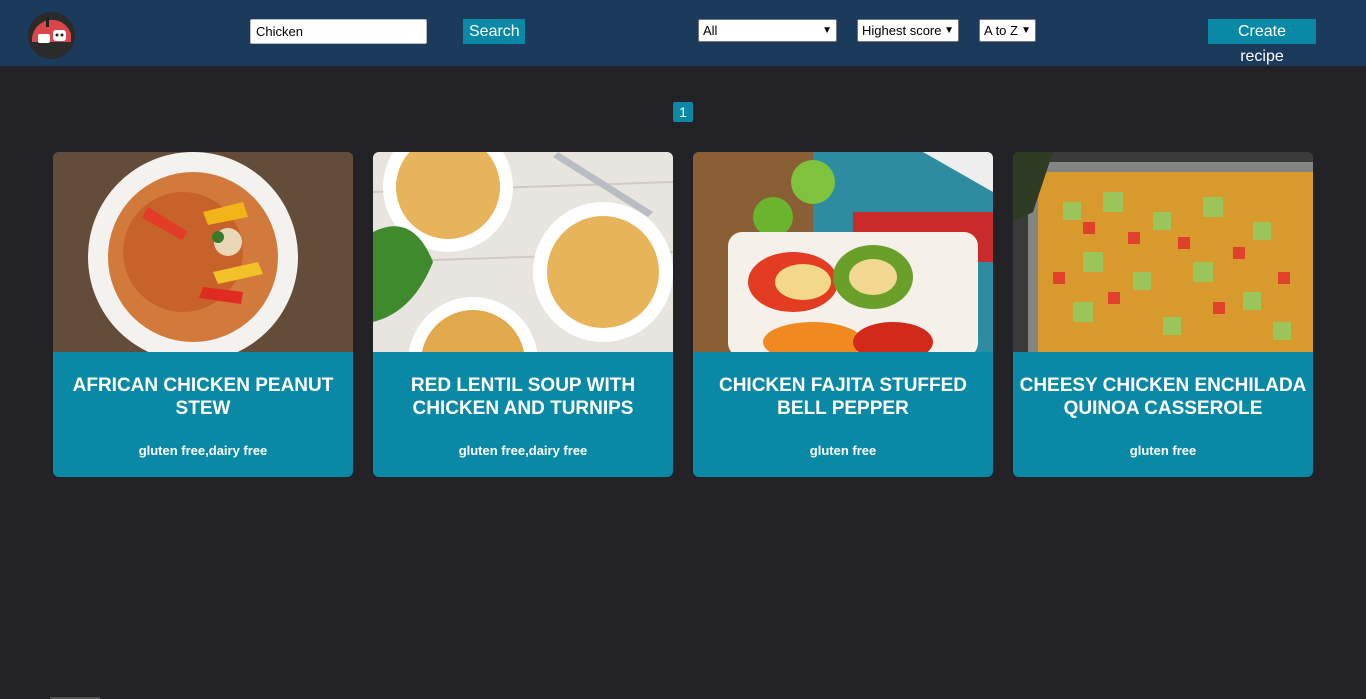 Image resolution: width=1366 pixels, height=699 pixels. I want to click on recipe-title: Red Lentil Soup with Chicken and Turnips, so click(523, 397).